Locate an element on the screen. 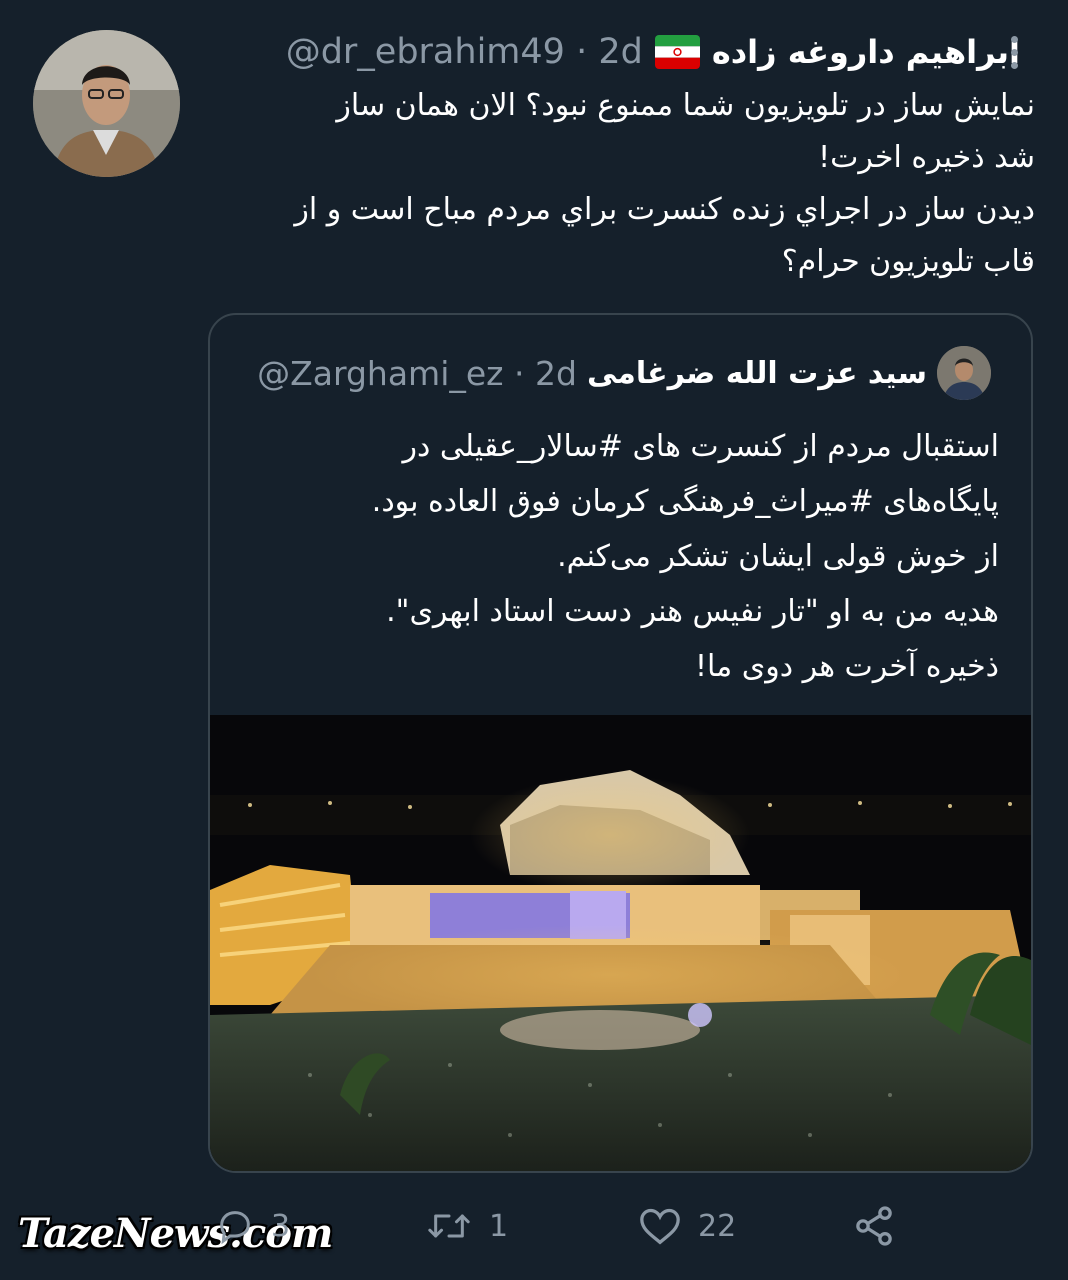 This screenshot has width=1068, height=1280. tweet-header: @dr_ebrahim49 · 2d ابراهیم داروغه زاده is located at coordinates (653, 52).